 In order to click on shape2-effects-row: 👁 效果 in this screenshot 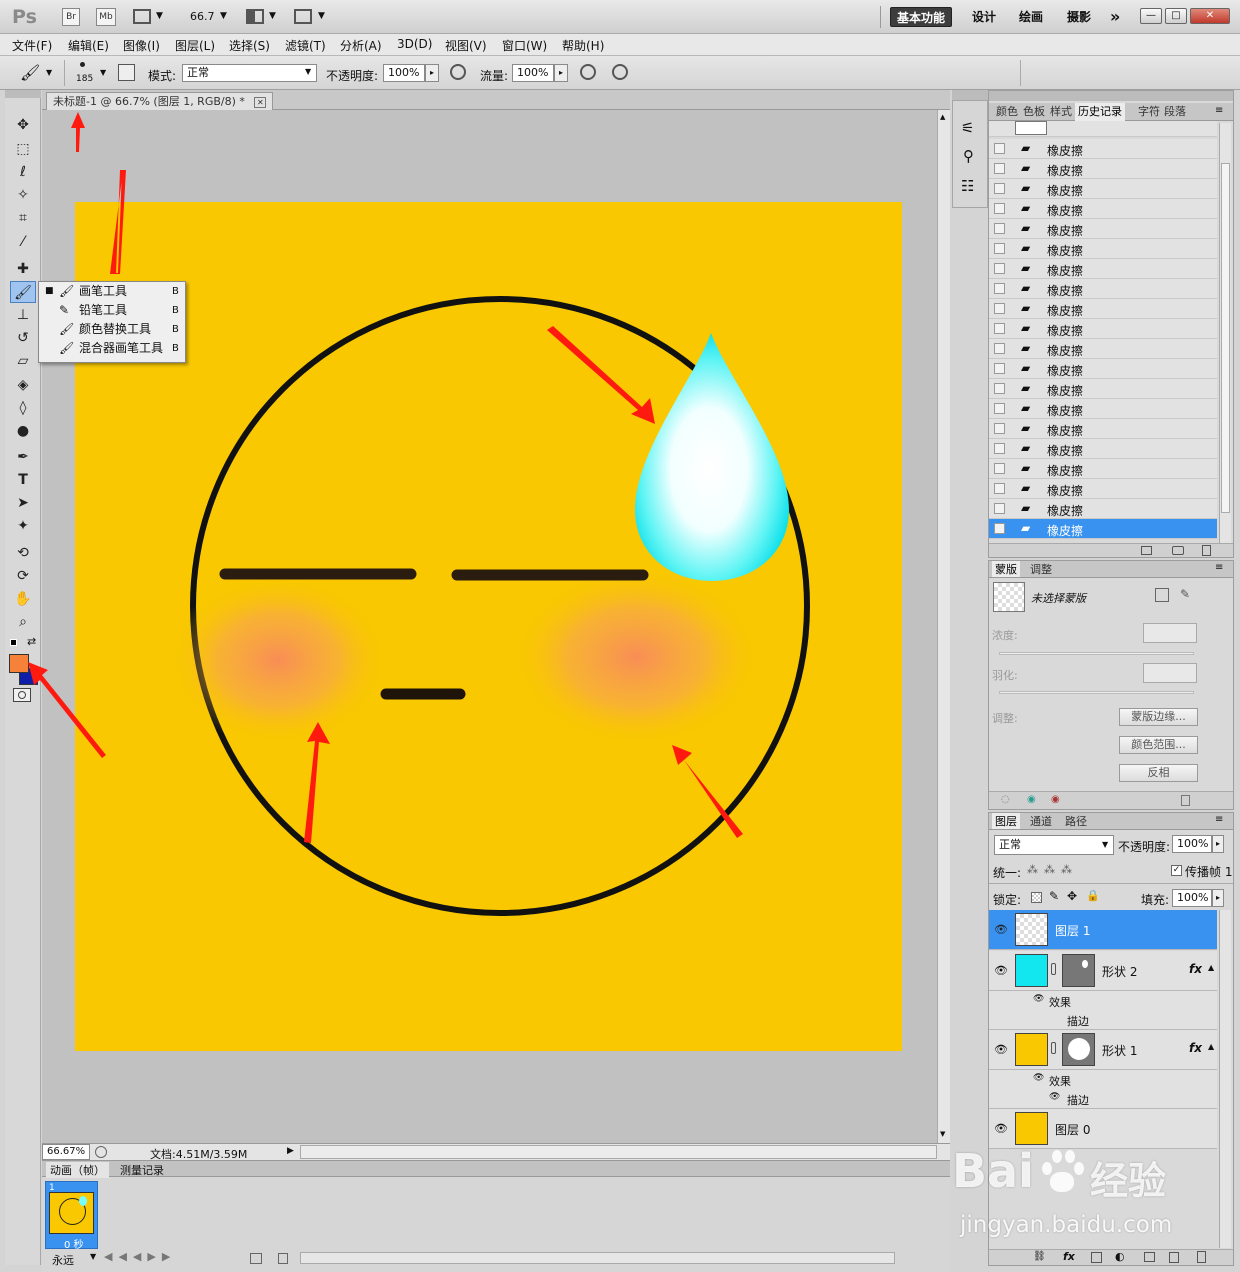, I will do `click(1103, 1001)`.